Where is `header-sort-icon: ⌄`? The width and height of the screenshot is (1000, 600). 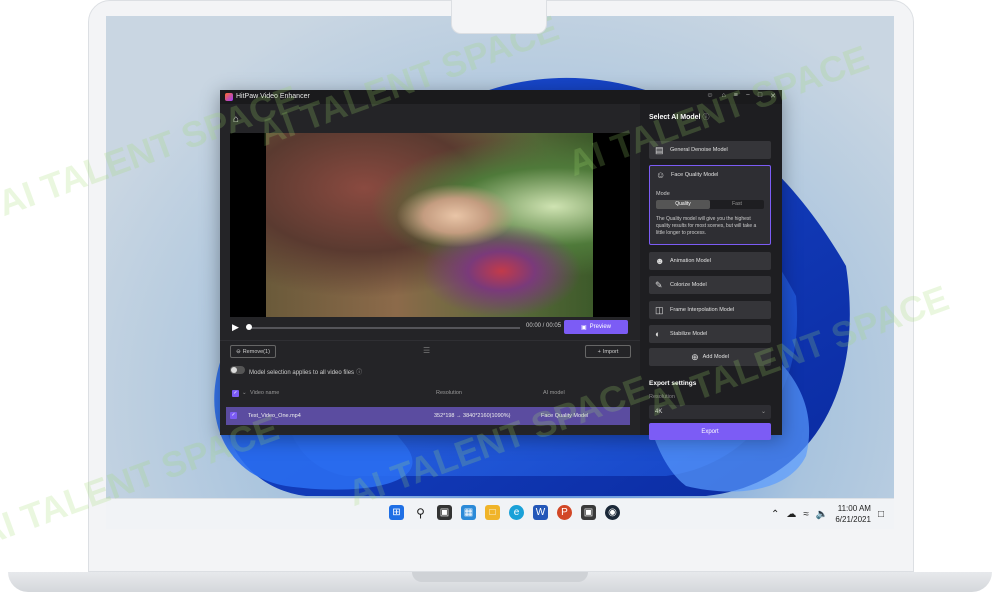
header-sort-icon: ⌄ is located at coordinates (244, 393).